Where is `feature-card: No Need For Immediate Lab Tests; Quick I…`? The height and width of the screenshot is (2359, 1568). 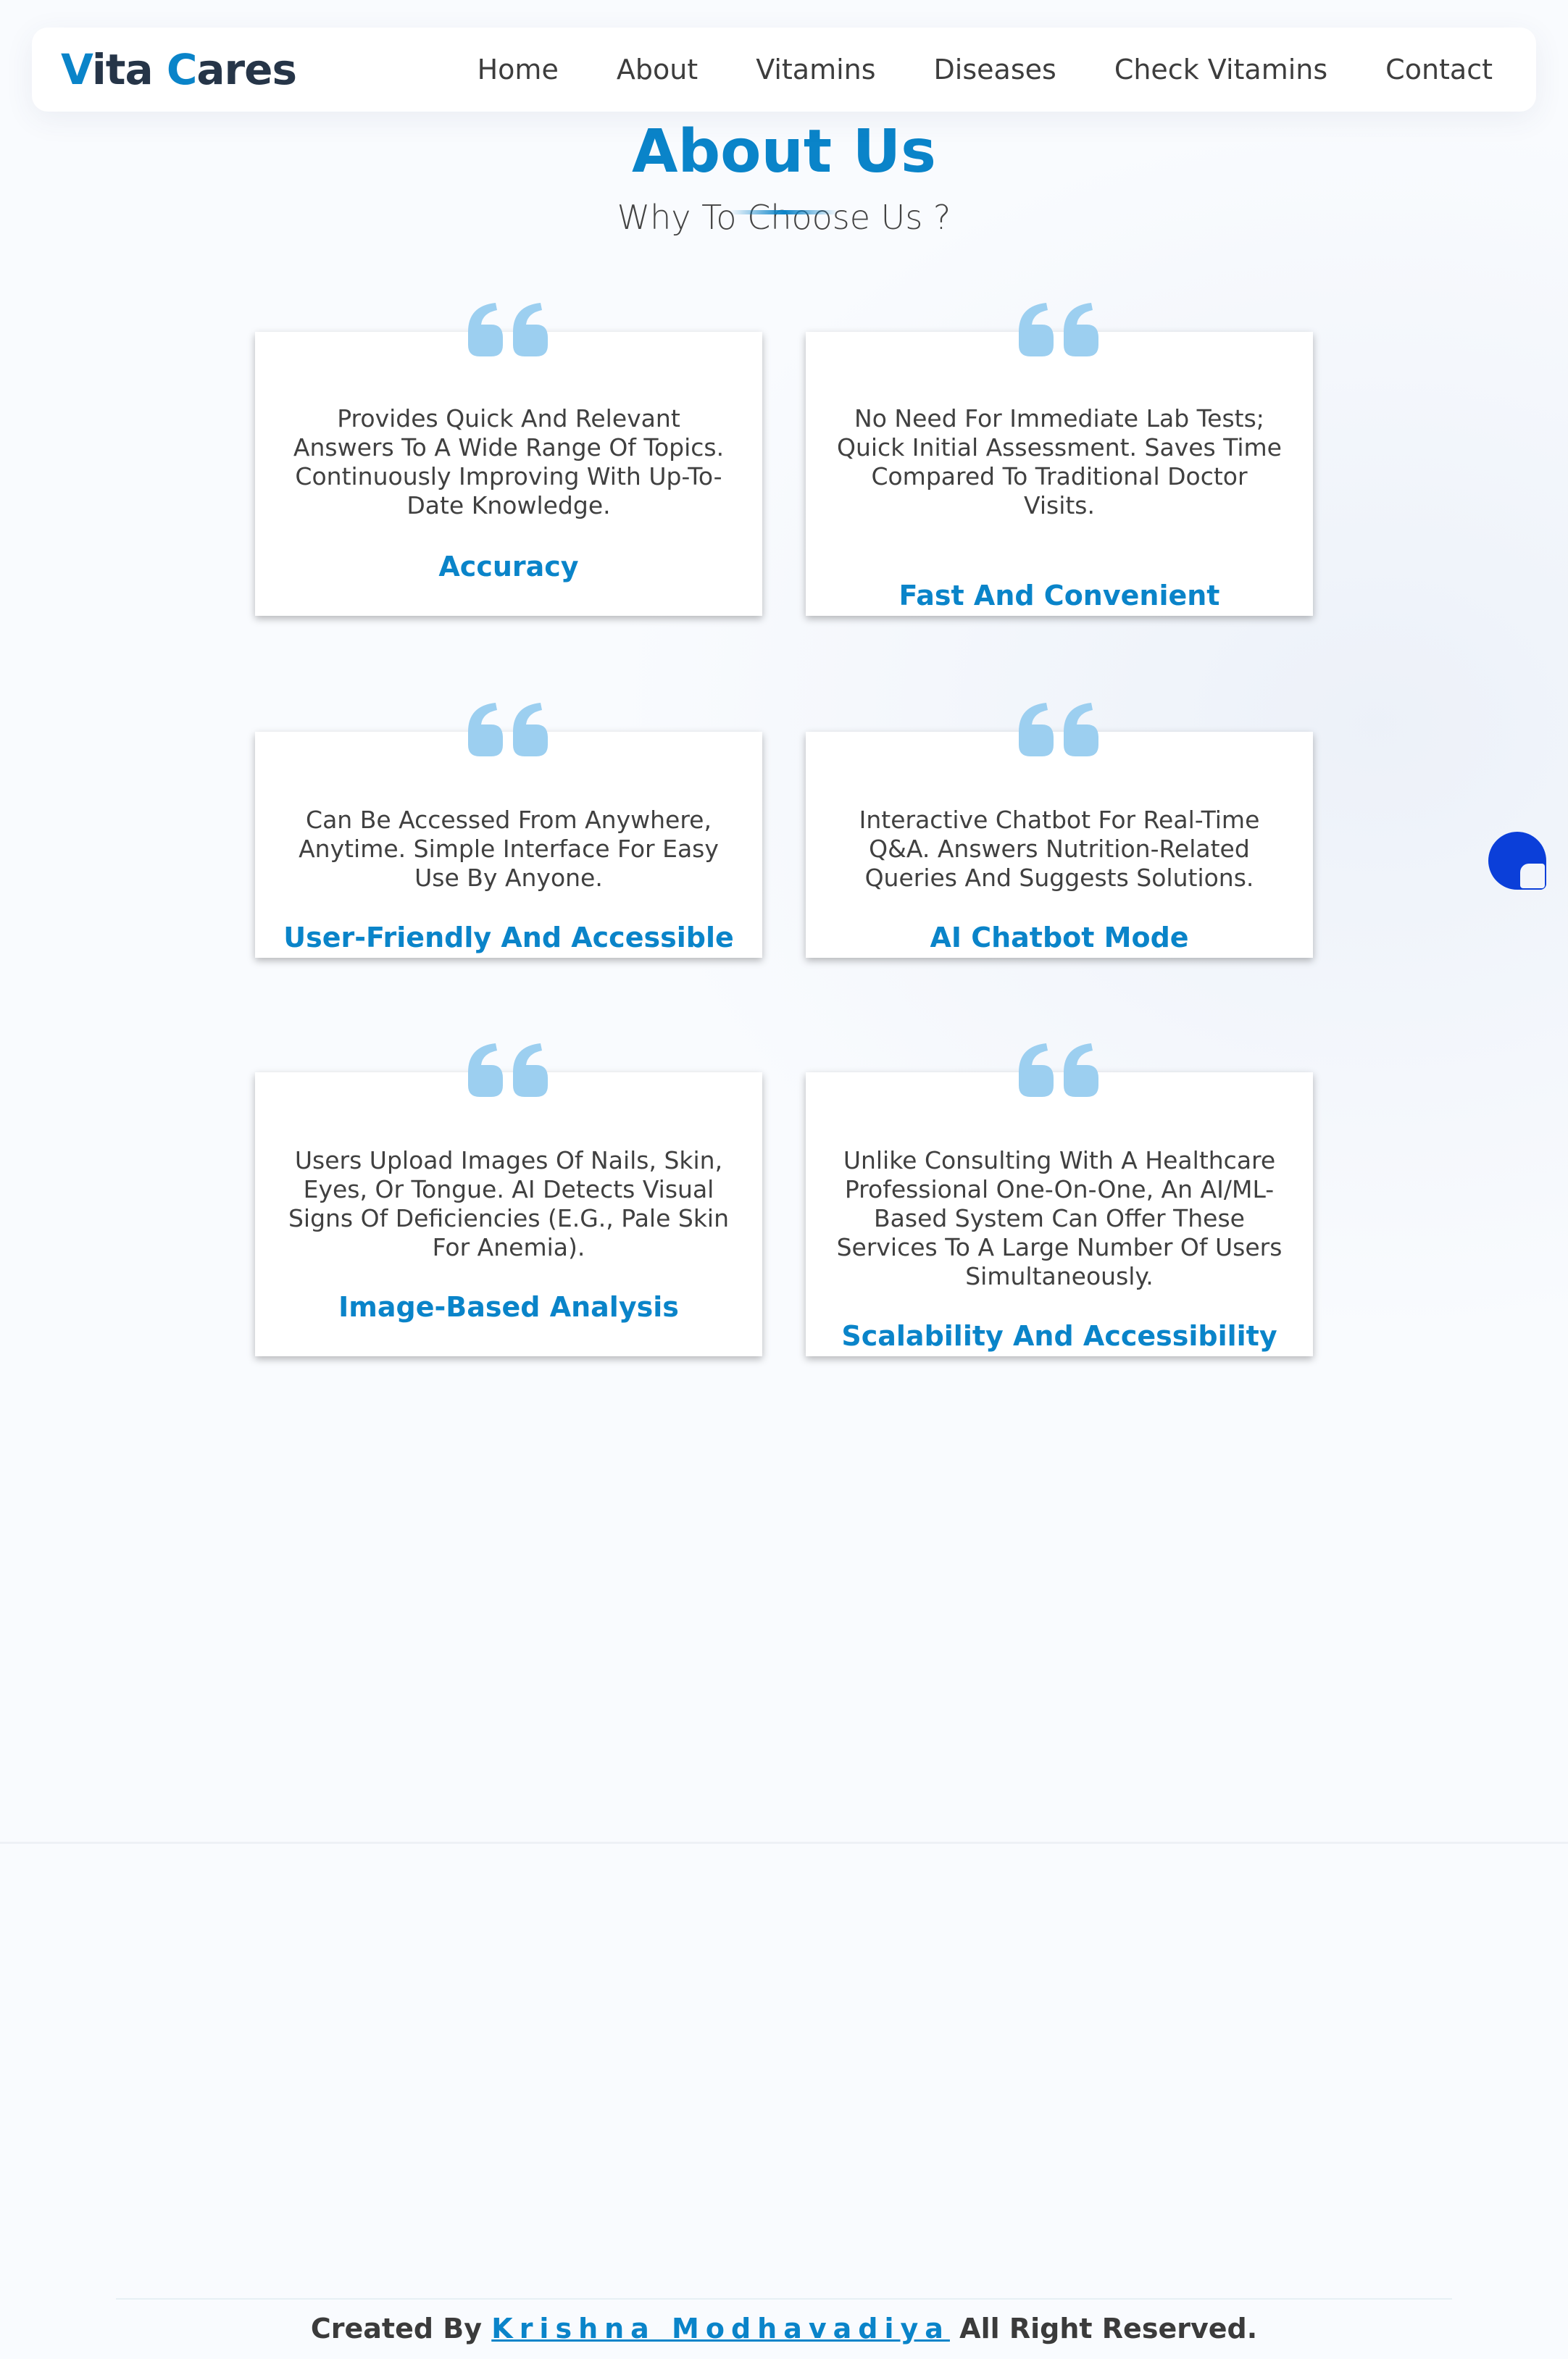
feature-card: No Need For Immediate Lab Tests; Quick I… is located at coordinates (1059, 459).